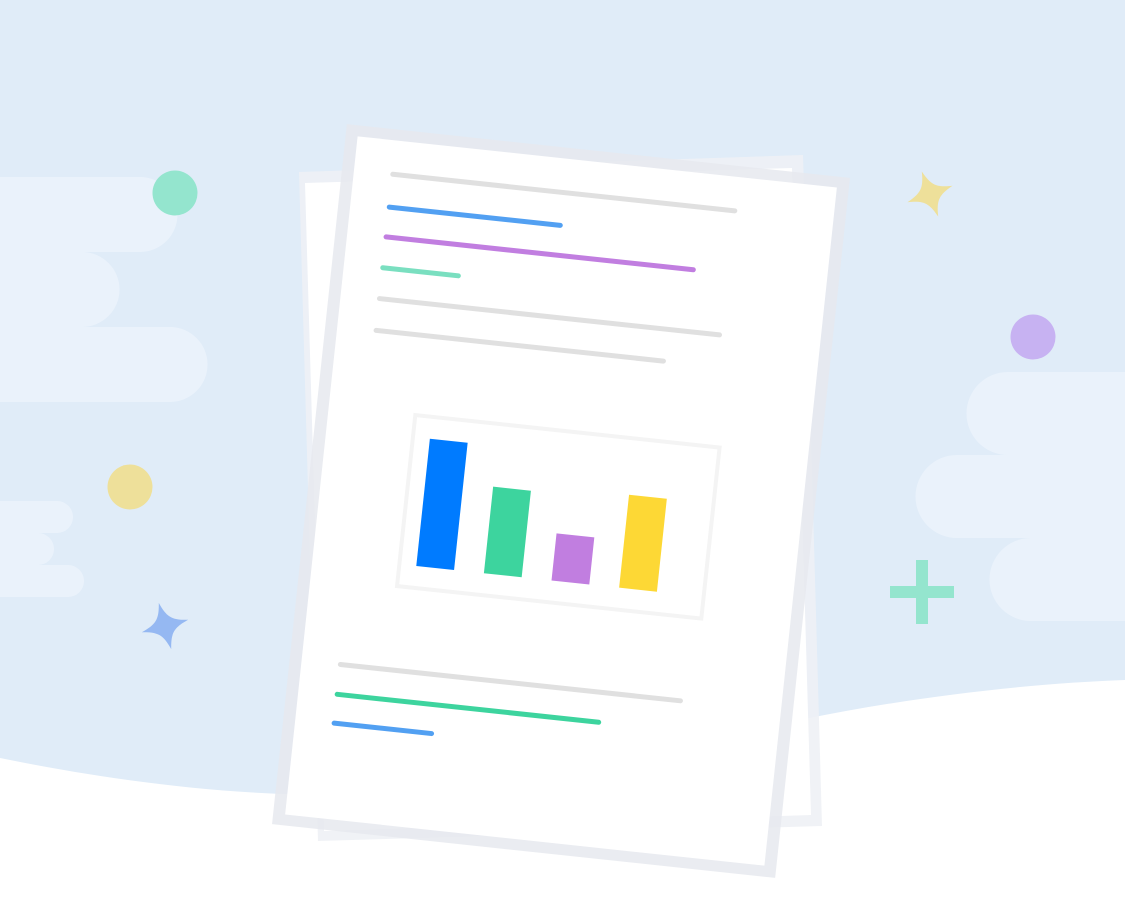  Describe the element at coordinates (175, 193) in the screenshot. I see `green-dot` at that location.